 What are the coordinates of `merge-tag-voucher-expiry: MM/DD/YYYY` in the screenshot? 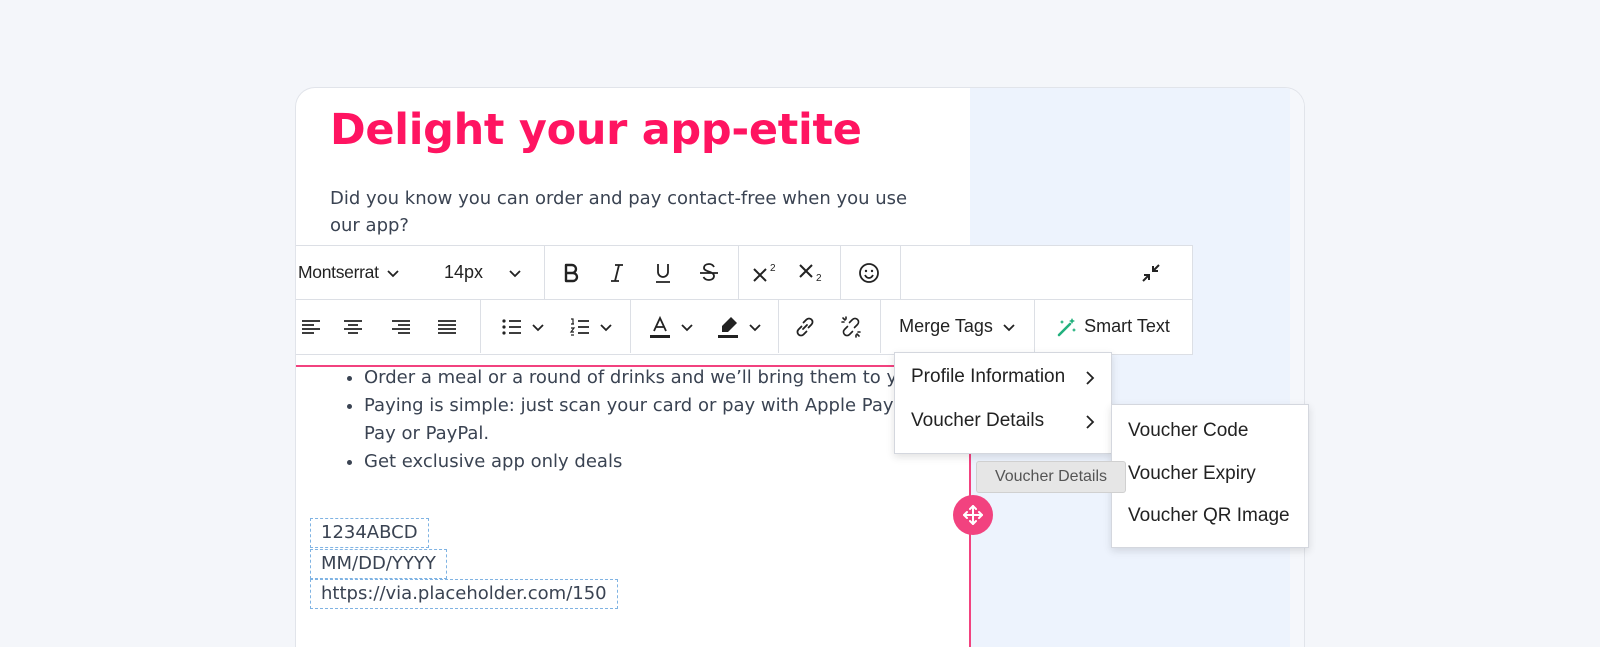 It's located at (378, 564).